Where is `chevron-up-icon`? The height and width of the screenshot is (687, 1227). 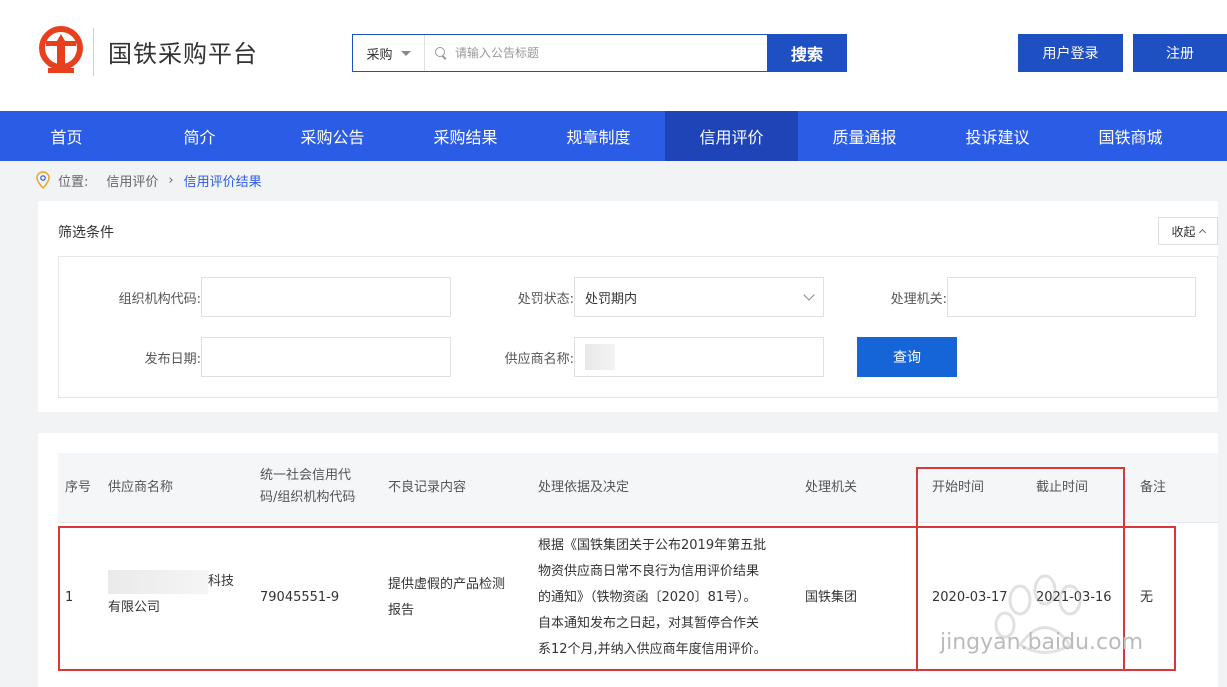 chevron-up-icon is located at coordinates (1202, 232).